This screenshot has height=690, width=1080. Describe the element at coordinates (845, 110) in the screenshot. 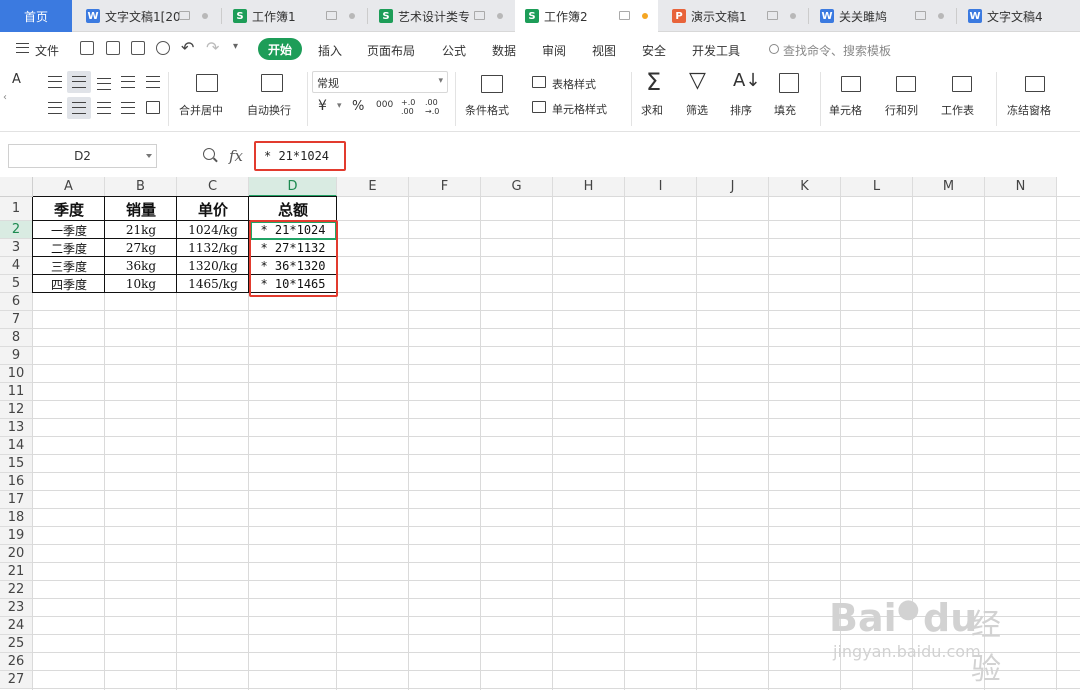

I see `cell-button: 单元格` at that location.